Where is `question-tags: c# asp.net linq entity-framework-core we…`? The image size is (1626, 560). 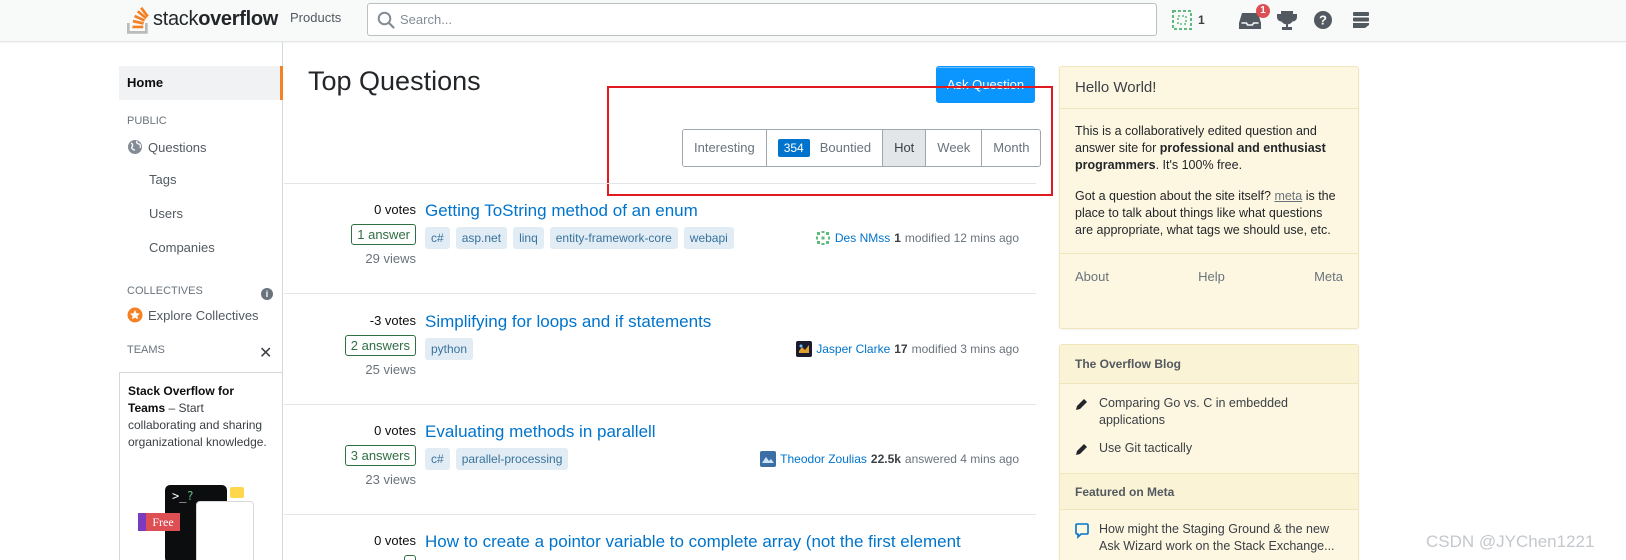
question-tags: c# asp.net linq entity-framework-core we… is located at coordinates (582, 238).